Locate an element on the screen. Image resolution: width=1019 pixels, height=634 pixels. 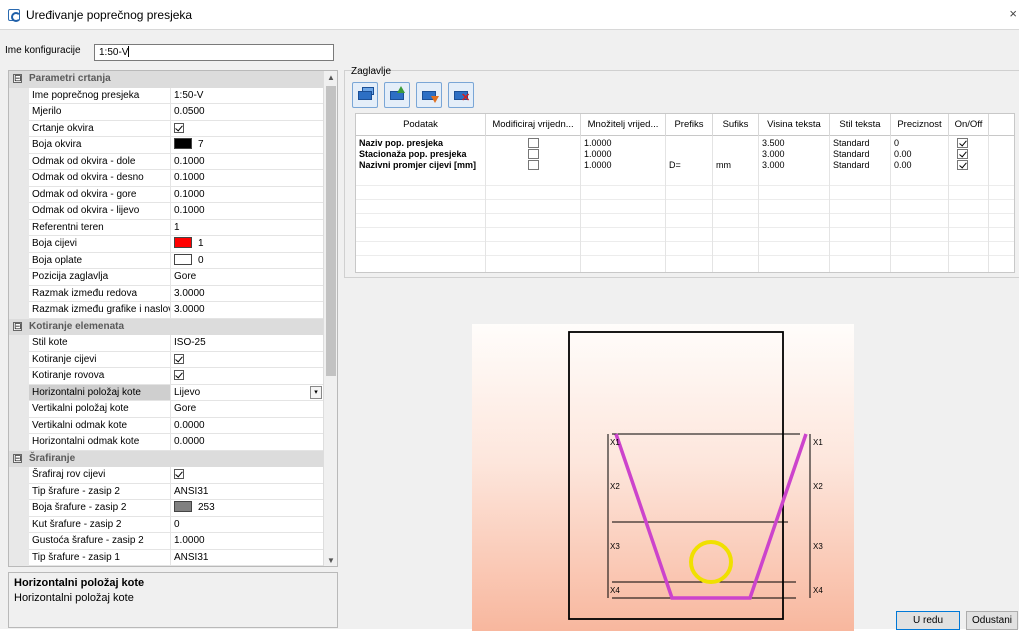
column-header: Stil teksta is located at coordinates (860, 125).